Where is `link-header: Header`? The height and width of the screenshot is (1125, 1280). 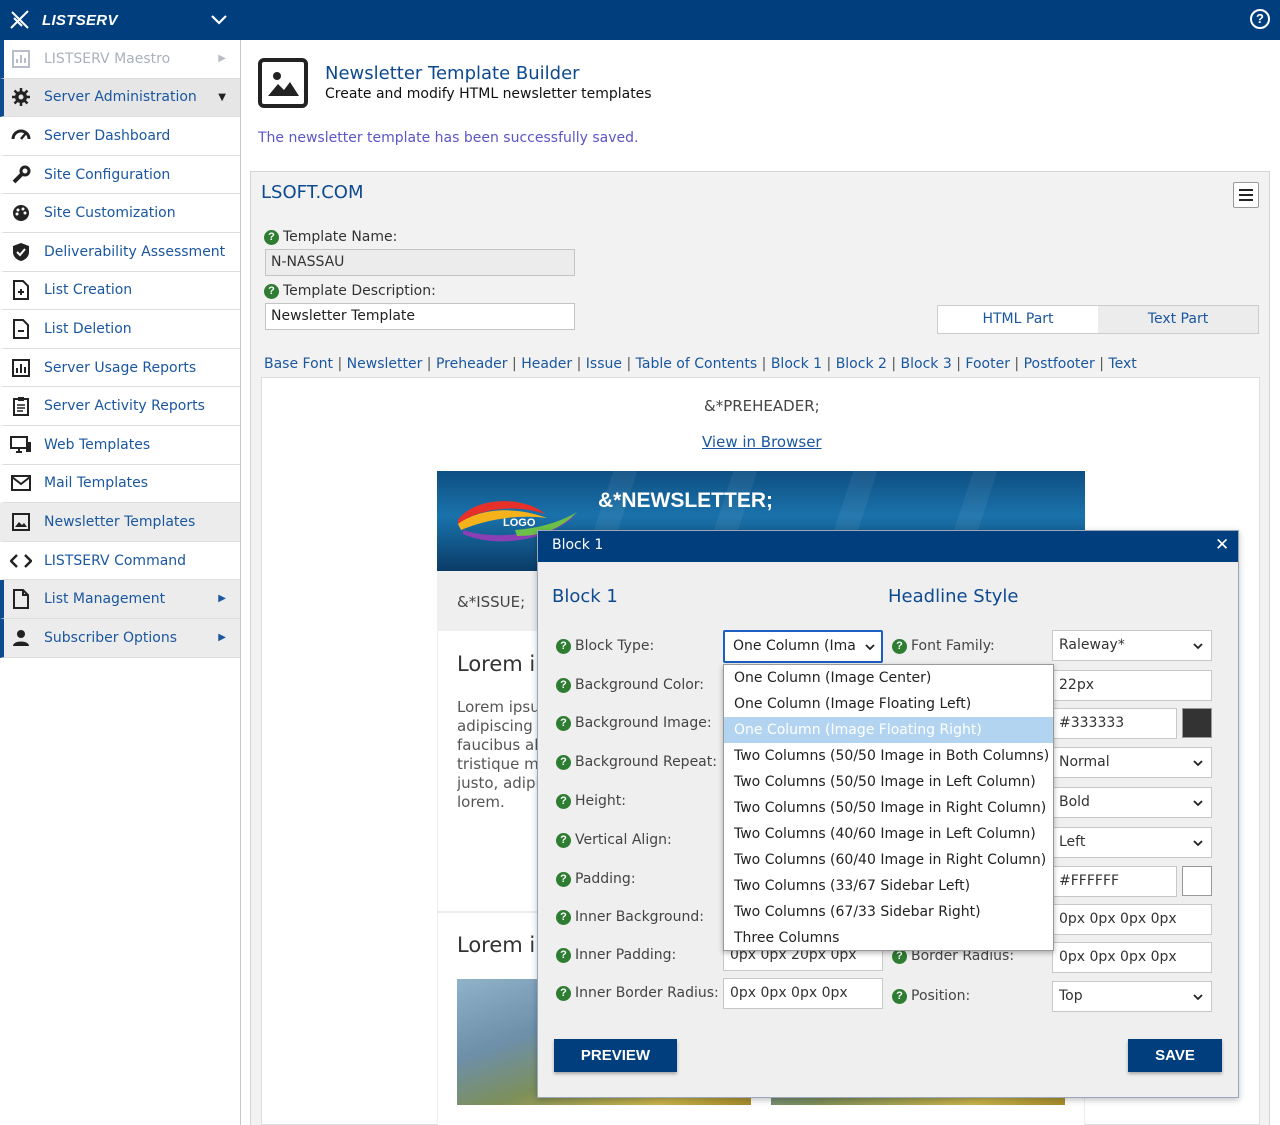 link-header: Header is located at coordinates (546, 364).